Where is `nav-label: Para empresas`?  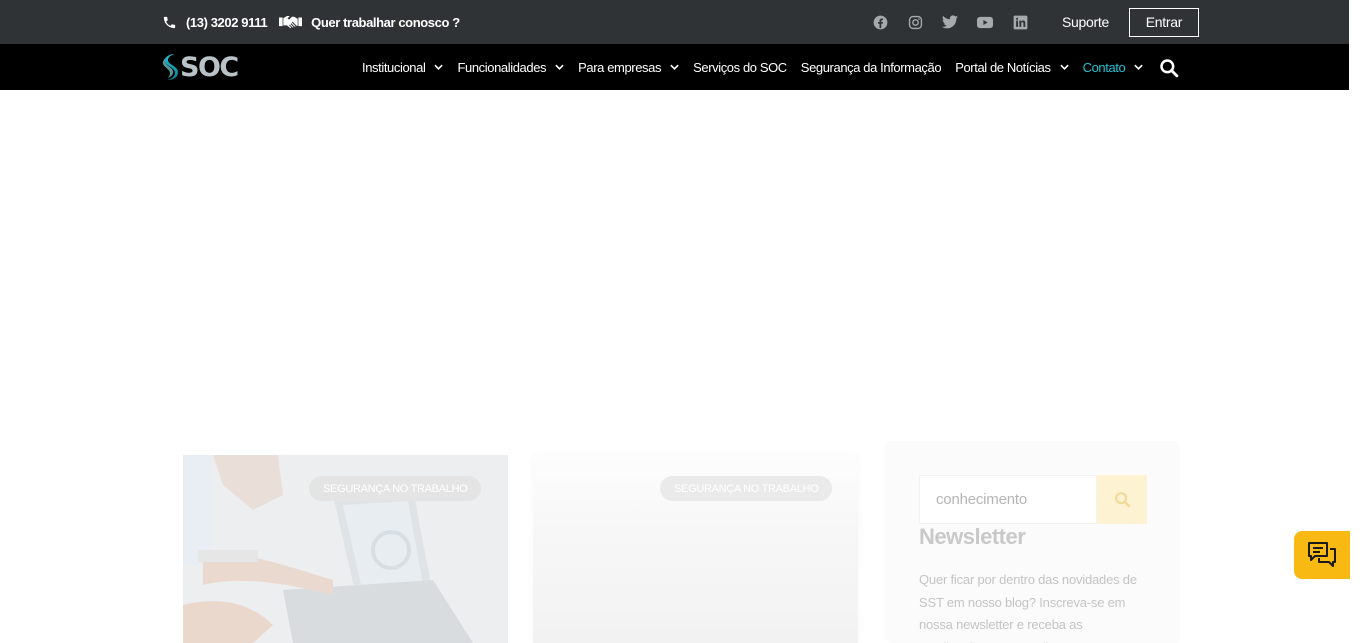 nav-label: Para empresas is located at coordinates (620, 67).